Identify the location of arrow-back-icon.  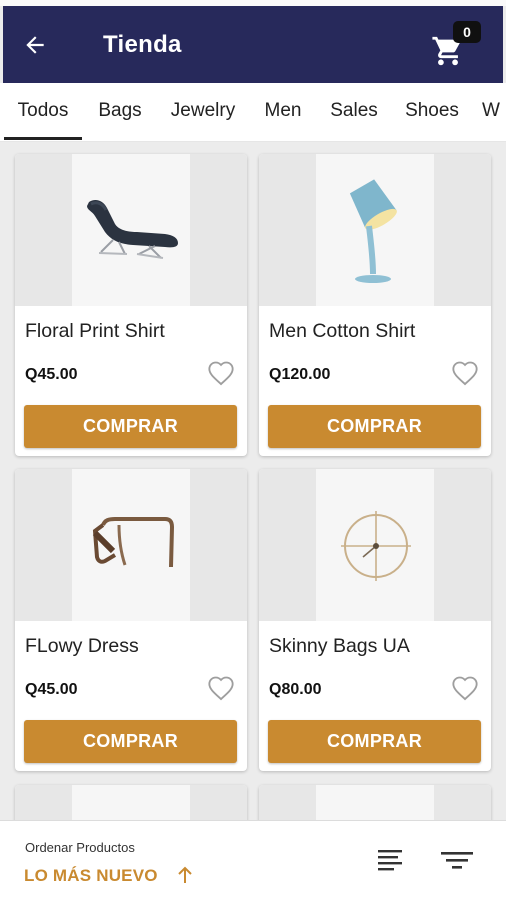
(35, 44).